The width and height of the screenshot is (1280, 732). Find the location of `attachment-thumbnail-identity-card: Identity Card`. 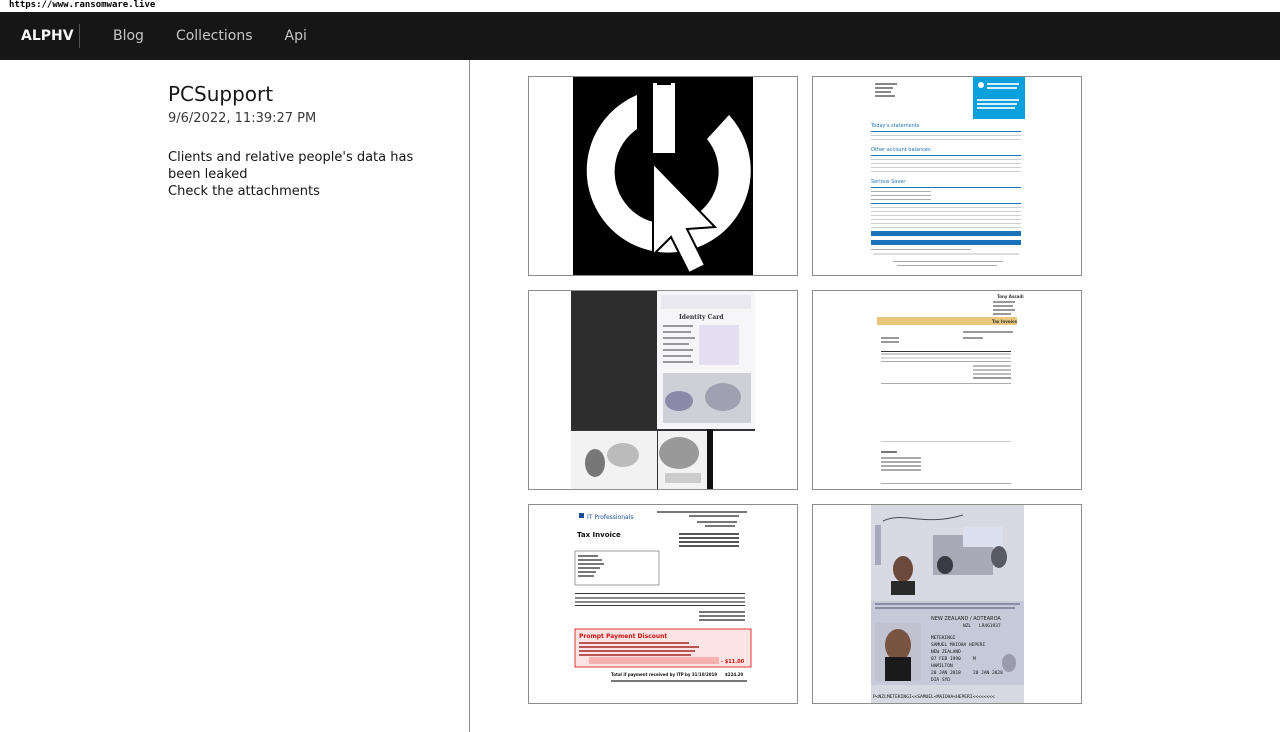

attachment-thumbnail-identity-card: Identity Card is located at coordinates (663, 390).